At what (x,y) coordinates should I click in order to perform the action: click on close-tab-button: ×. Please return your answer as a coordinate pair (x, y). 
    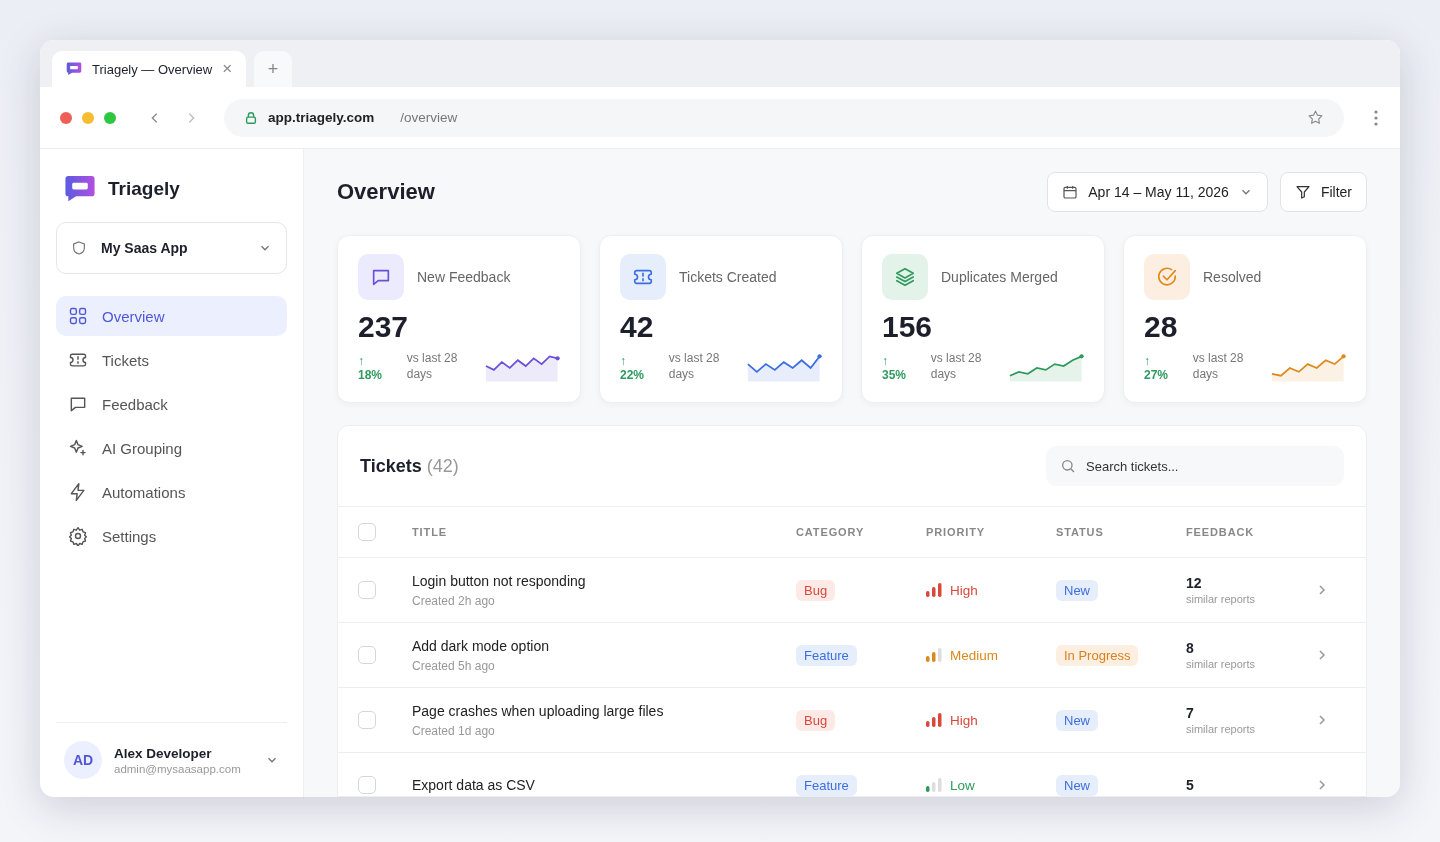
    Looking at the image, I should click on (227, 69).